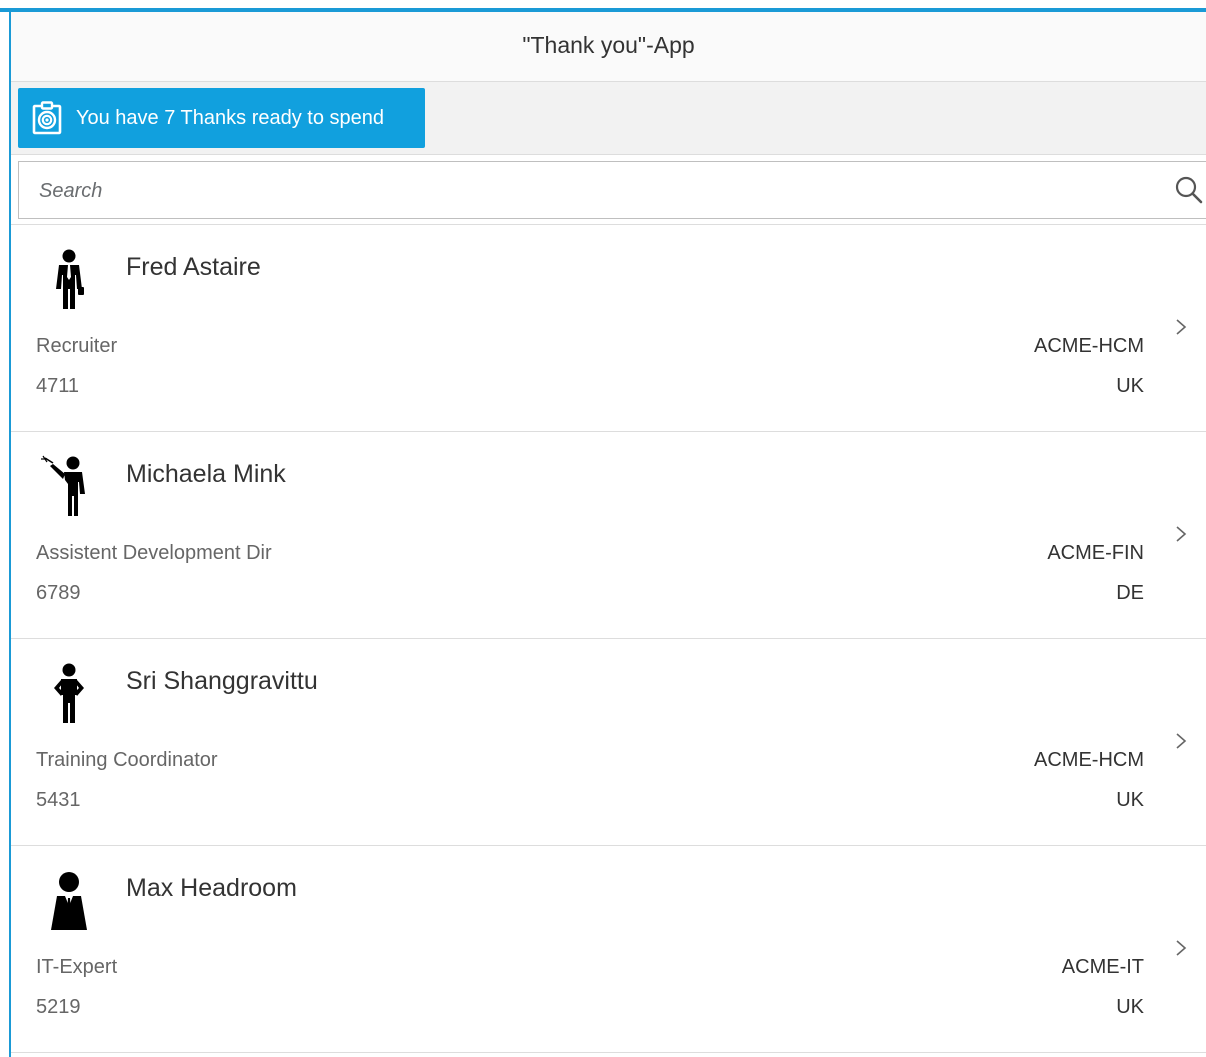 The width and height of the screenshot is (1206, 1057). I want to click on employee-id: 4711, so click(58, 386).